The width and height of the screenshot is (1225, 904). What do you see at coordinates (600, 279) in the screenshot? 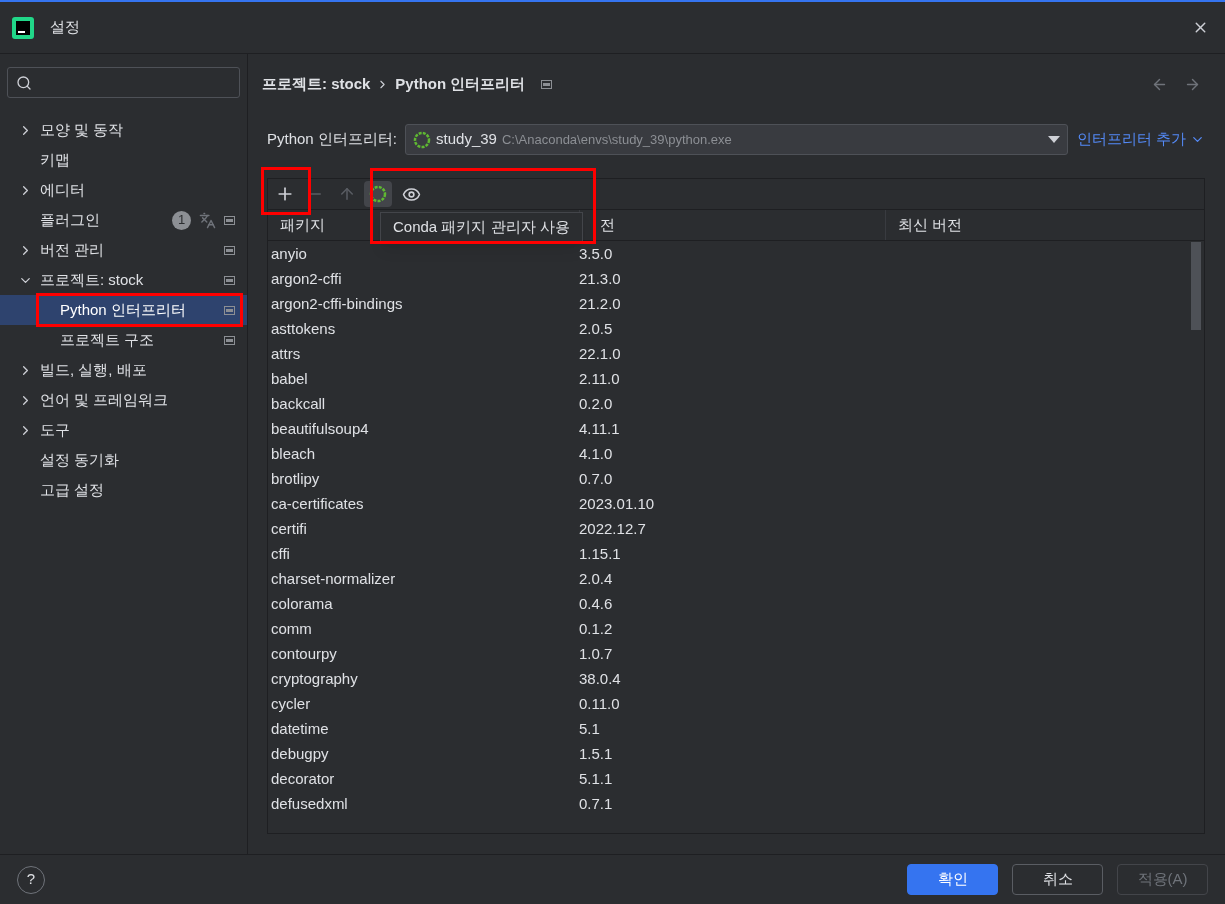
I see `table-cell-text: 21.3.0` at bounding box center [600, 279].